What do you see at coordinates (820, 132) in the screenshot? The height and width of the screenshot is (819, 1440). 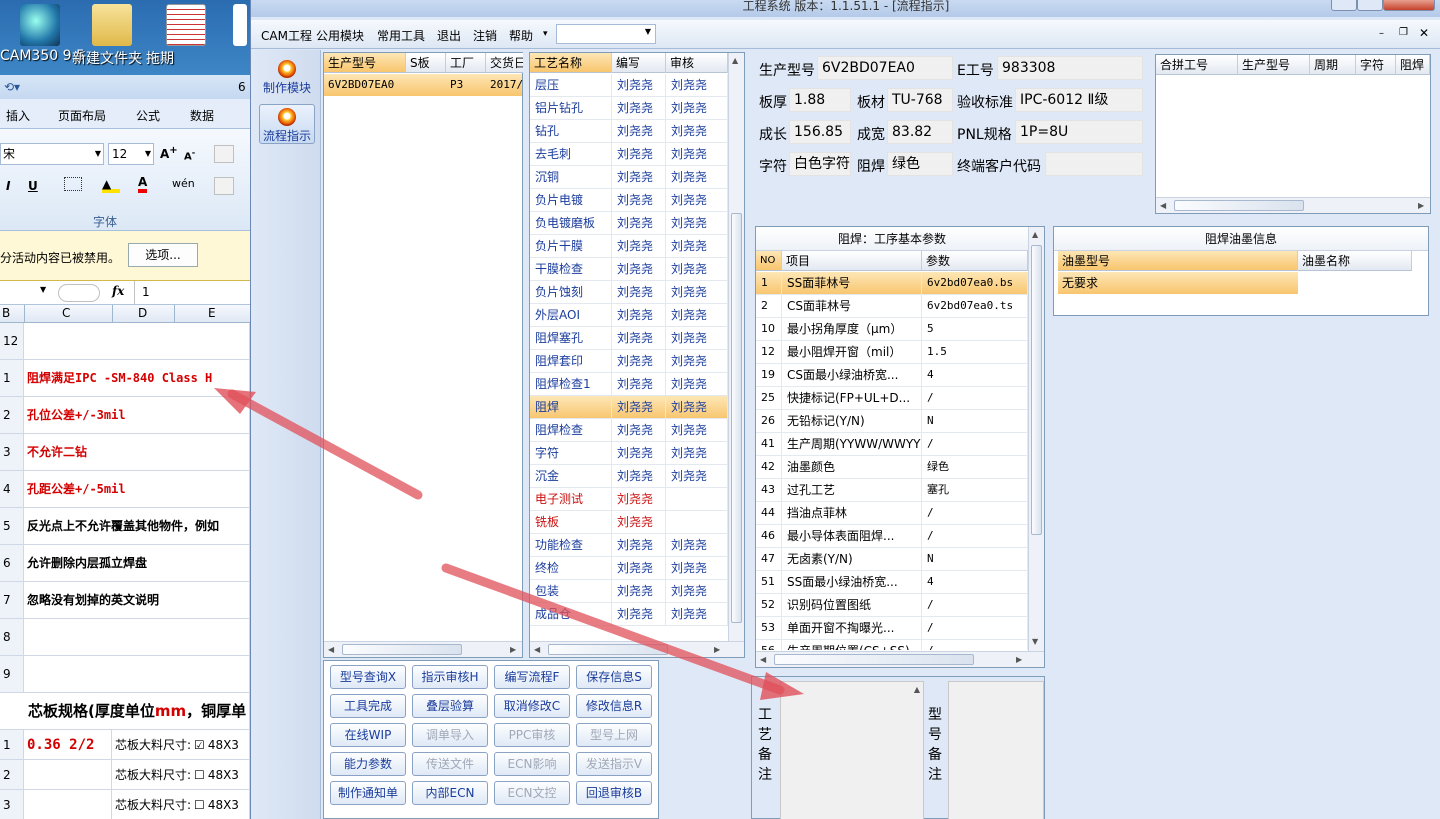 I see `field-length: 156.85` at bounding box center [820, 132].